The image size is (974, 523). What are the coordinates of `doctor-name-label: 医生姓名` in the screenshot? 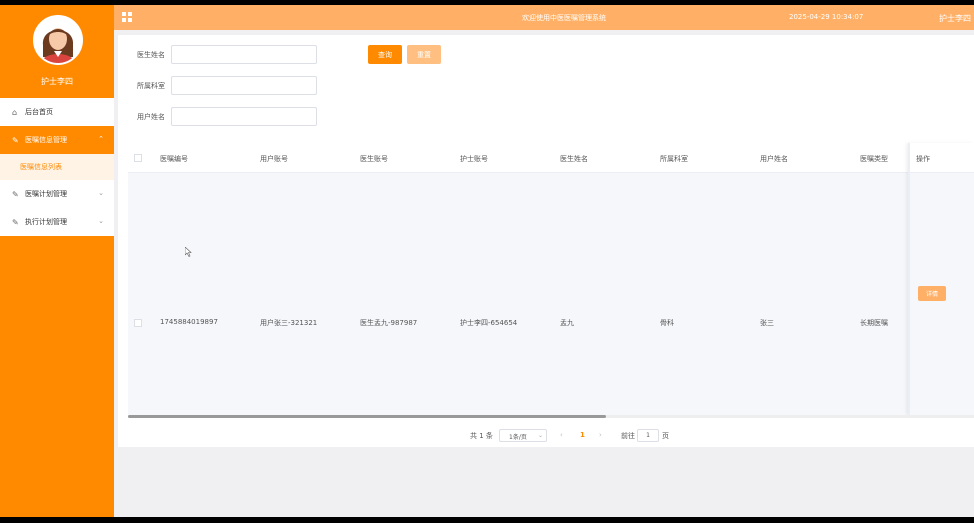 It's located at (151, 55).